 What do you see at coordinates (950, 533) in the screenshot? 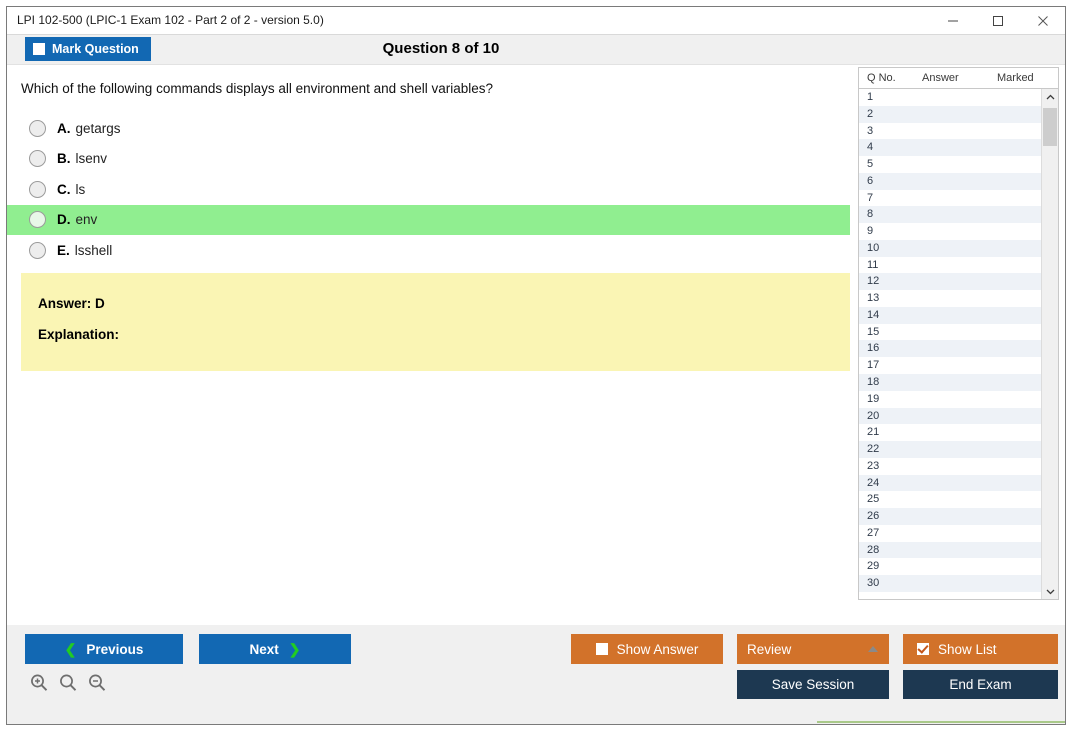
I see `question-list-row: 27` at bounding box center [950, 533].